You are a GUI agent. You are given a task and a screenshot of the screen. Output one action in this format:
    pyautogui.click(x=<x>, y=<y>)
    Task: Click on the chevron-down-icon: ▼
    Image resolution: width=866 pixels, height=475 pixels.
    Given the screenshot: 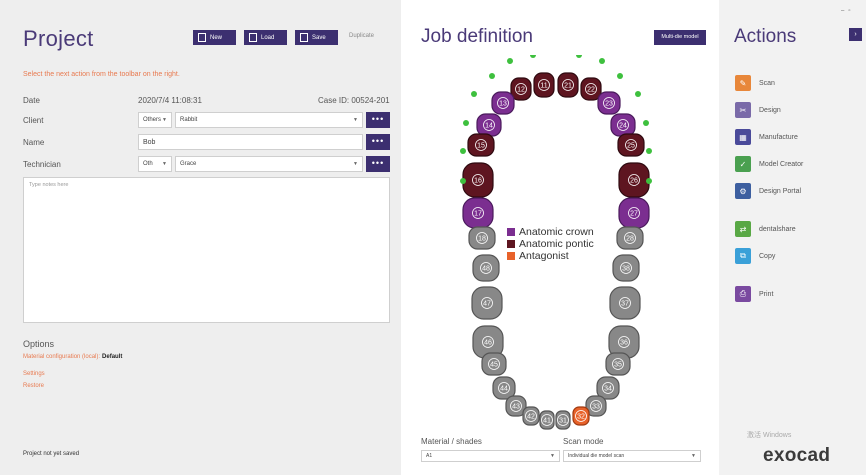 What is the action you would take?
    pyautogui.click(x=164, y=164)
    